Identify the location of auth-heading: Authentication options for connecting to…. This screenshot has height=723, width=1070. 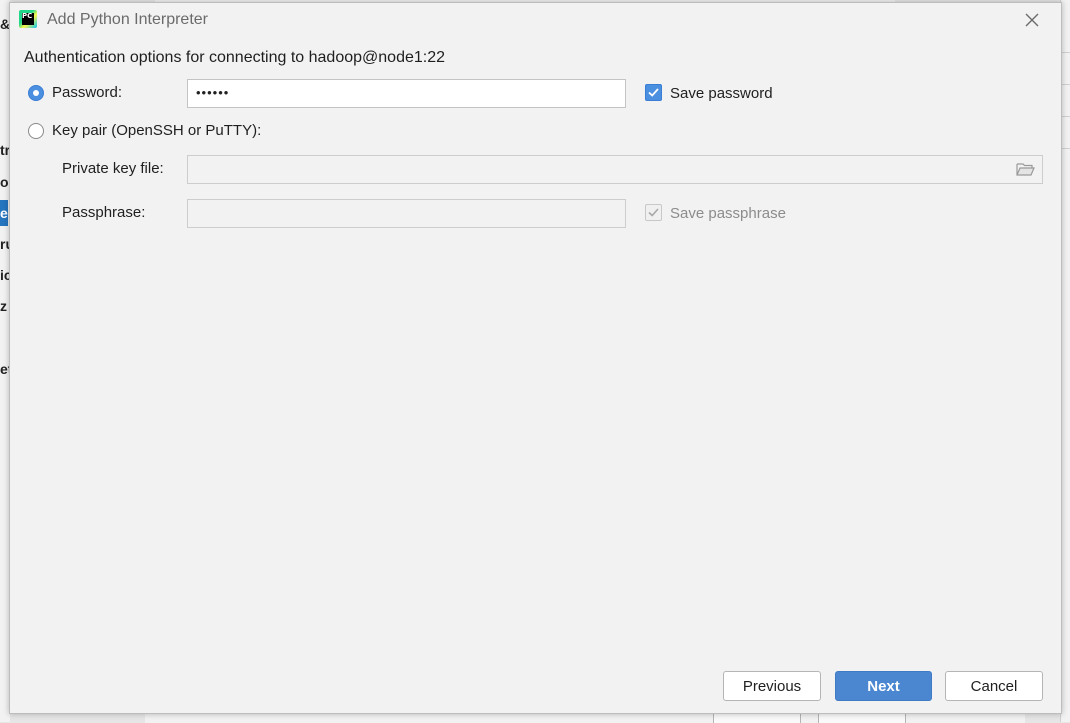
(234, 57).